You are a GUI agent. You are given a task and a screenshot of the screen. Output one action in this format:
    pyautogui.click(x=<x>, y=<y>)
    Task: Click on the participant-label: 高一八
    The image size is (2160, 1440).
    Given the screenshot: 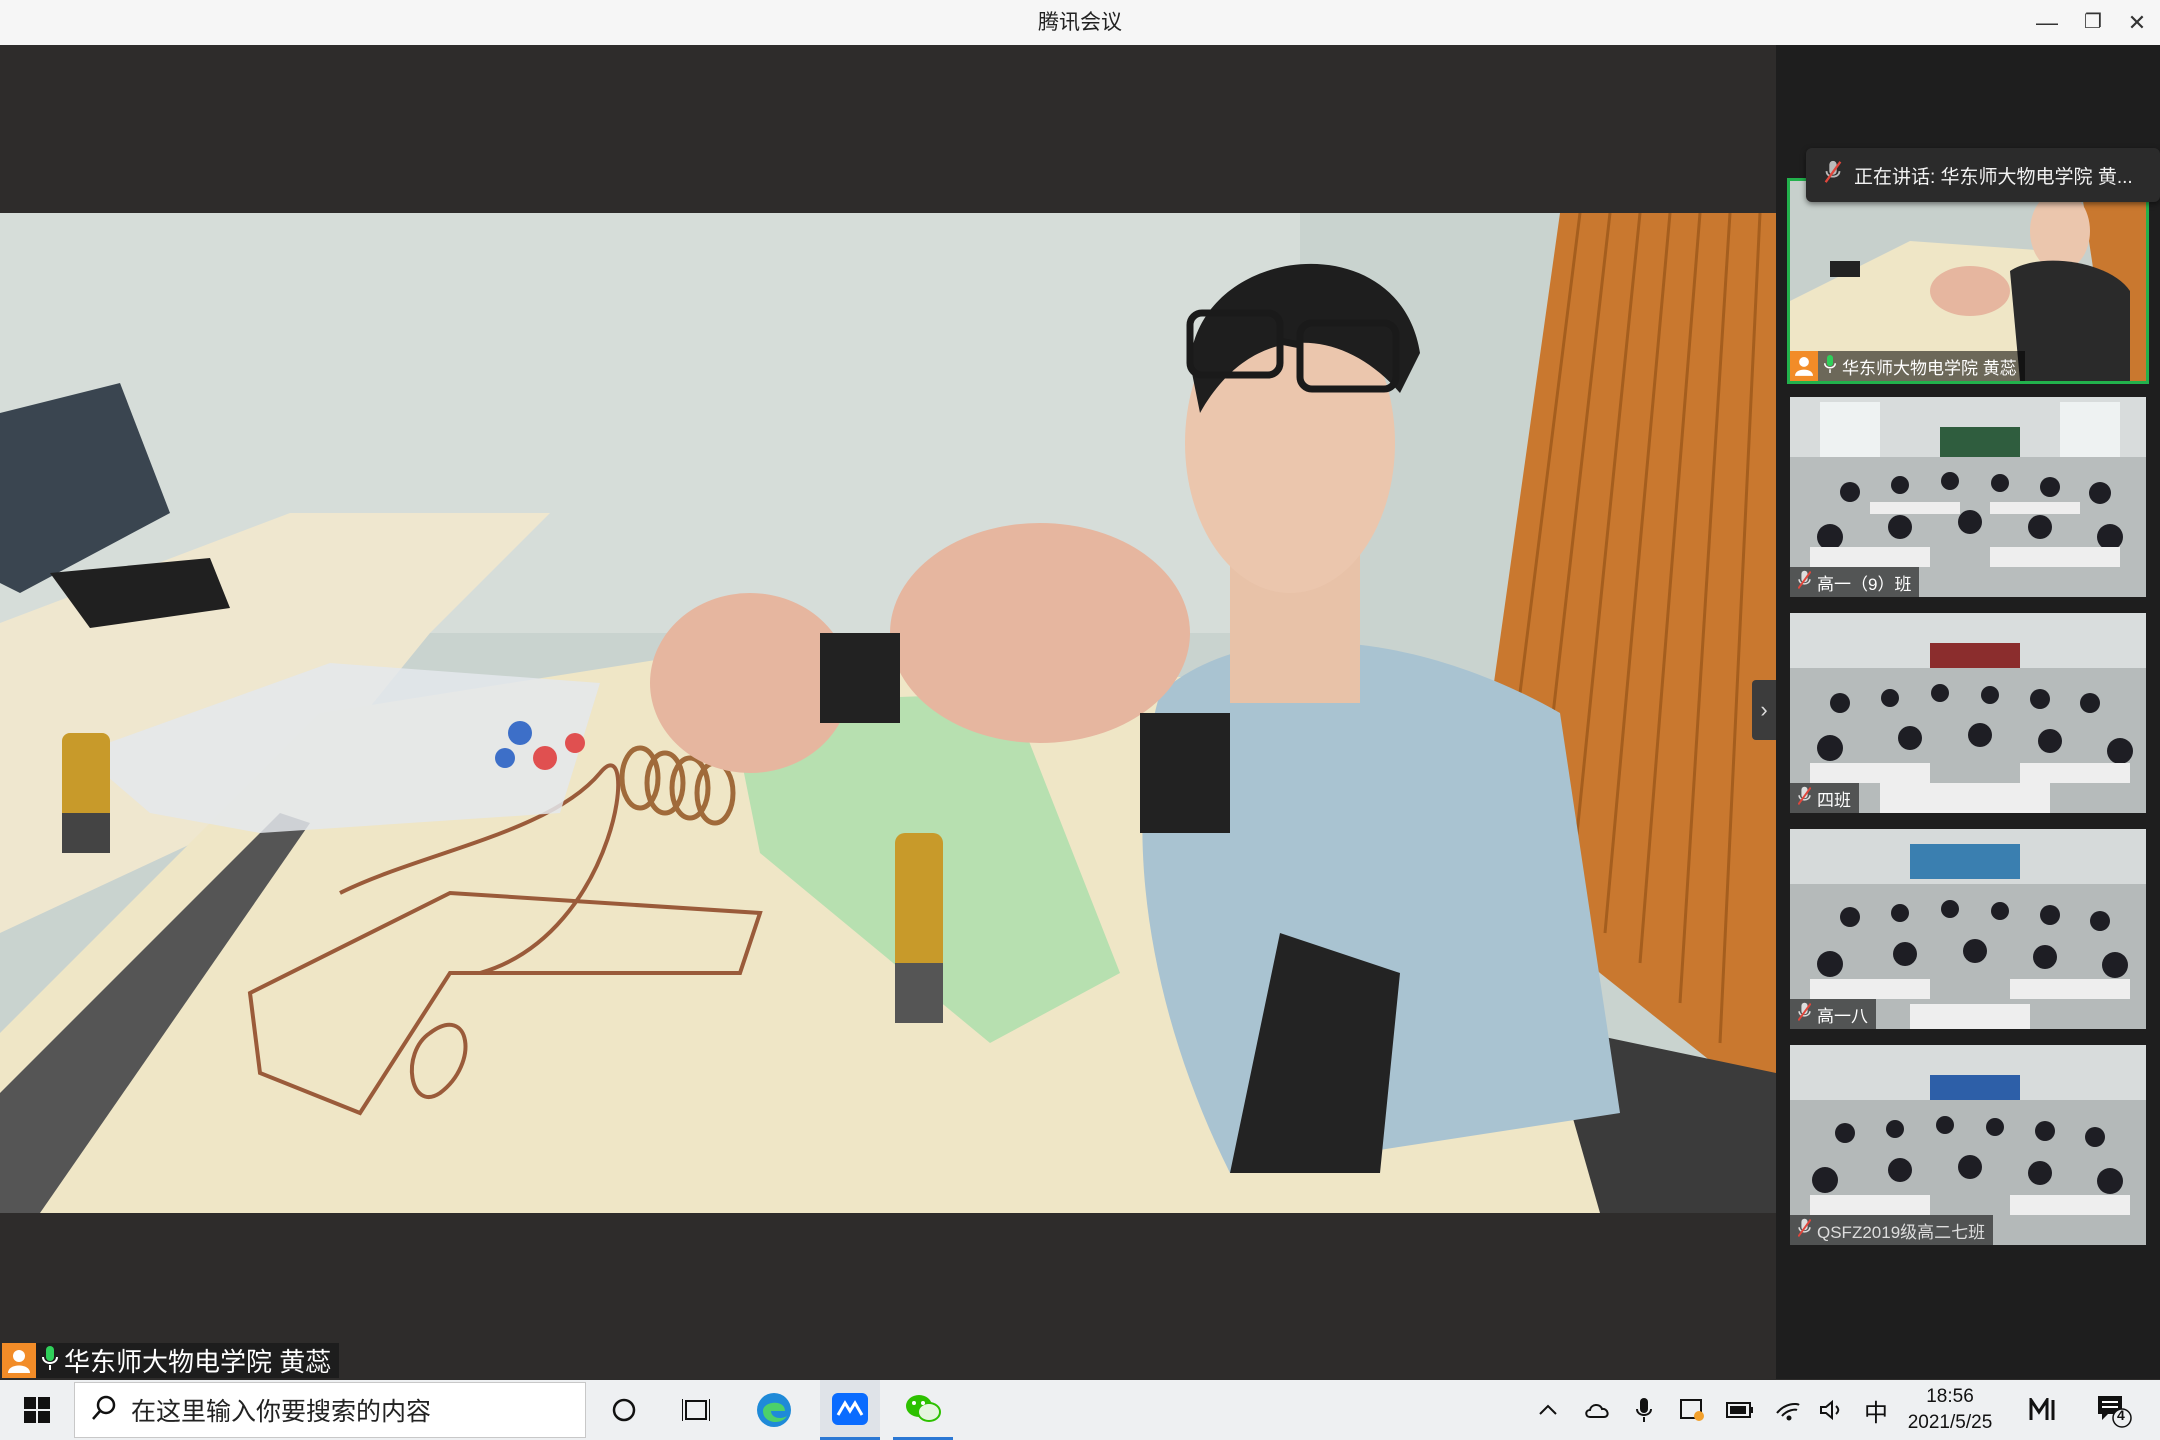 What is the action you would take?
    pyautogui.click(x=1833, y=1014)
    